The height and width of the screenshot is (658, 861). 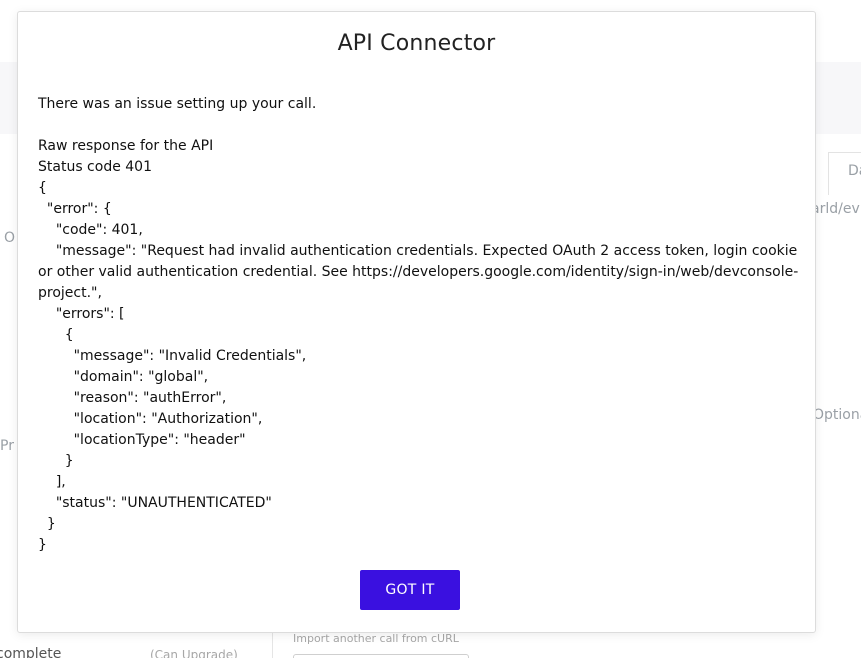 I want to click on status-code-text: Status code 401, so click(x=95, y=167).